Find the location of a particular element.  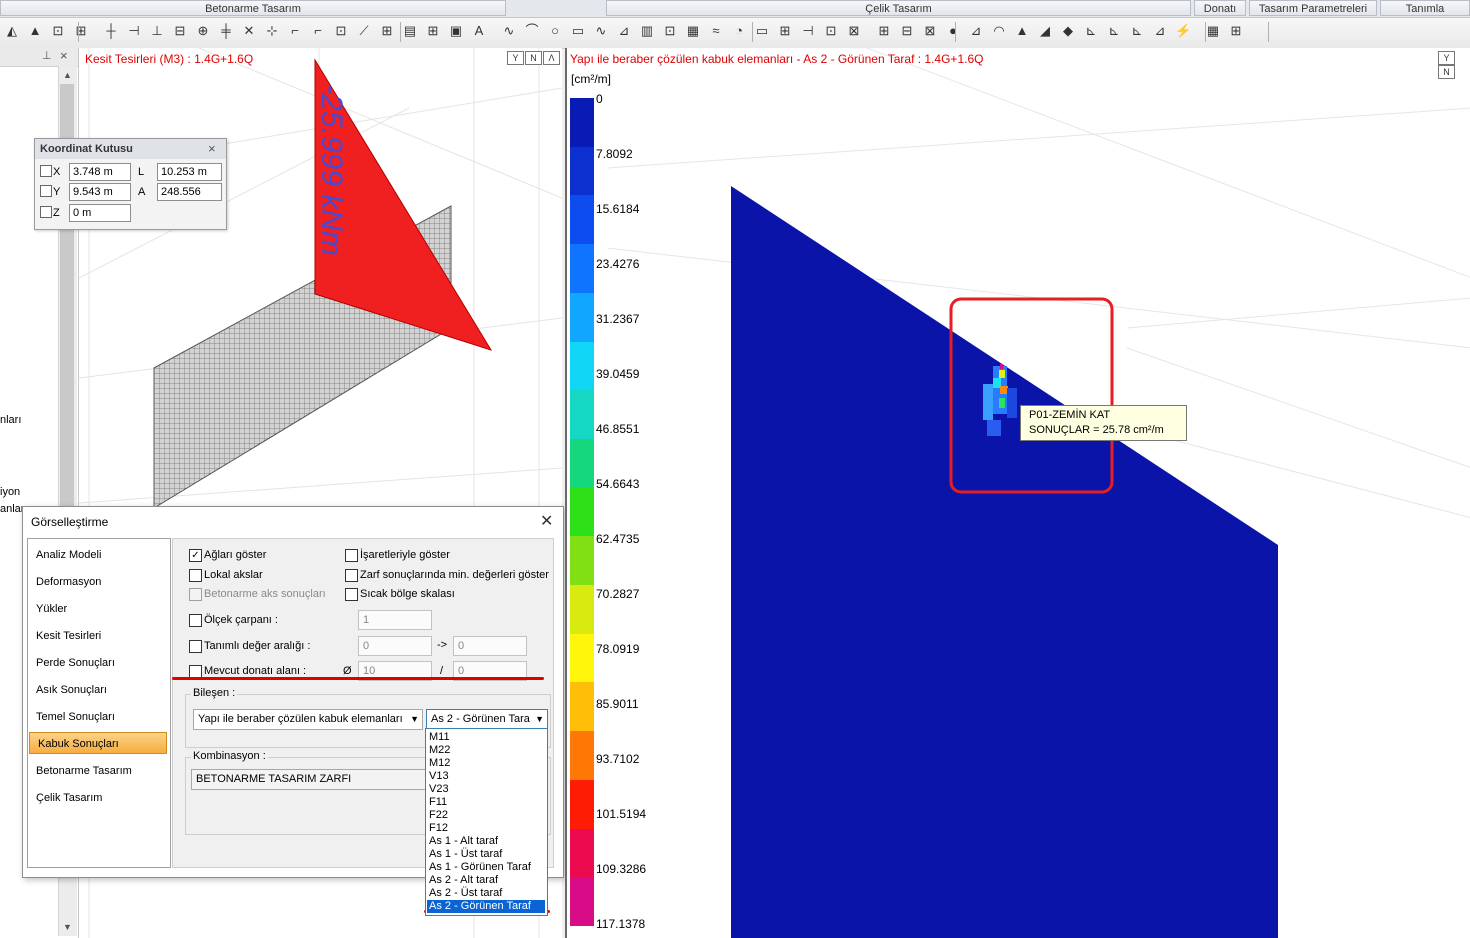

close-icon: ✕ is located at coordinates (546, 521).